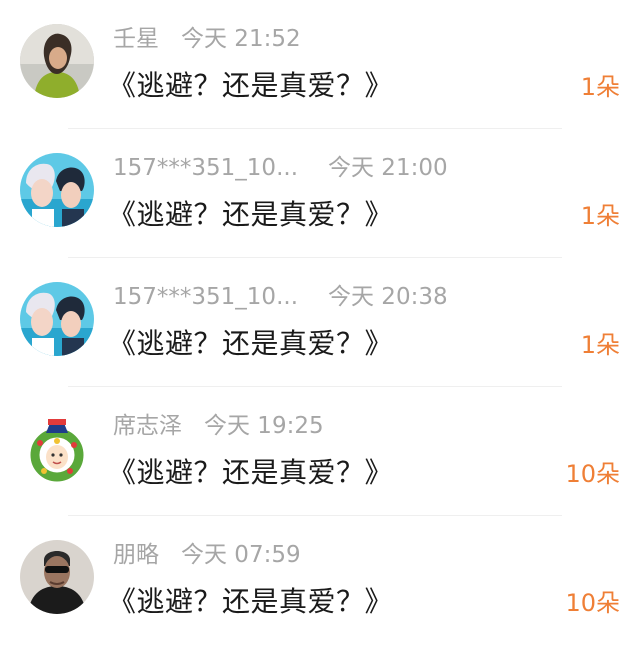 Image resolution: width=640 pixels, height=645 pixels. Describe the element at coordinates (136, 555) in the screenshot. I see `sender-name: 朋略` at that location.